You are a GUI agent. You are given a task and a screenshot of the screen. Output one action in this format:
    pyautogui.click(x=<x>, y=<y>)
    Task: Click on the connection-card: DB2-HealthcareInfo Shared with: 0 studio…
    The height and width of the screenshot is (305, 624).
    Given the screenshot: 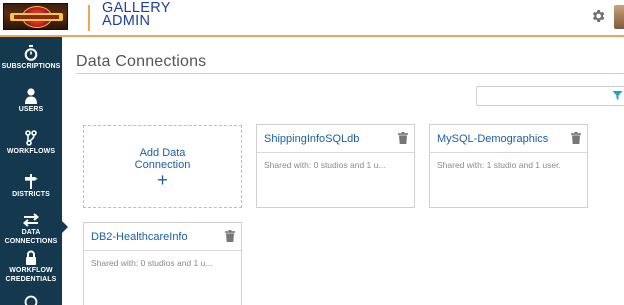 What is the action you would take?
    pyautogui.click(x=162, y=263)
    